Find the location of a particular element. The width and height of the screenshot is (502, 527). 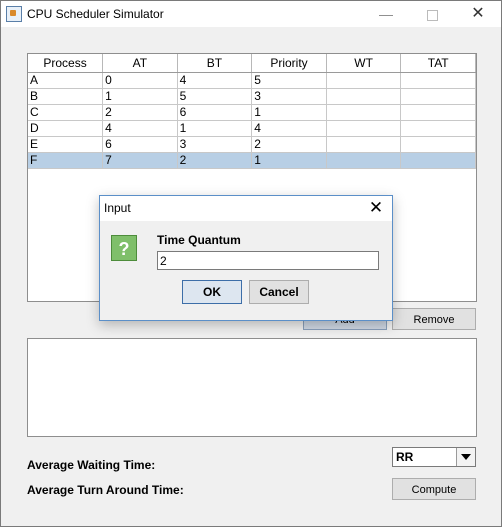

cell: F is located at coordinates (66, 160).